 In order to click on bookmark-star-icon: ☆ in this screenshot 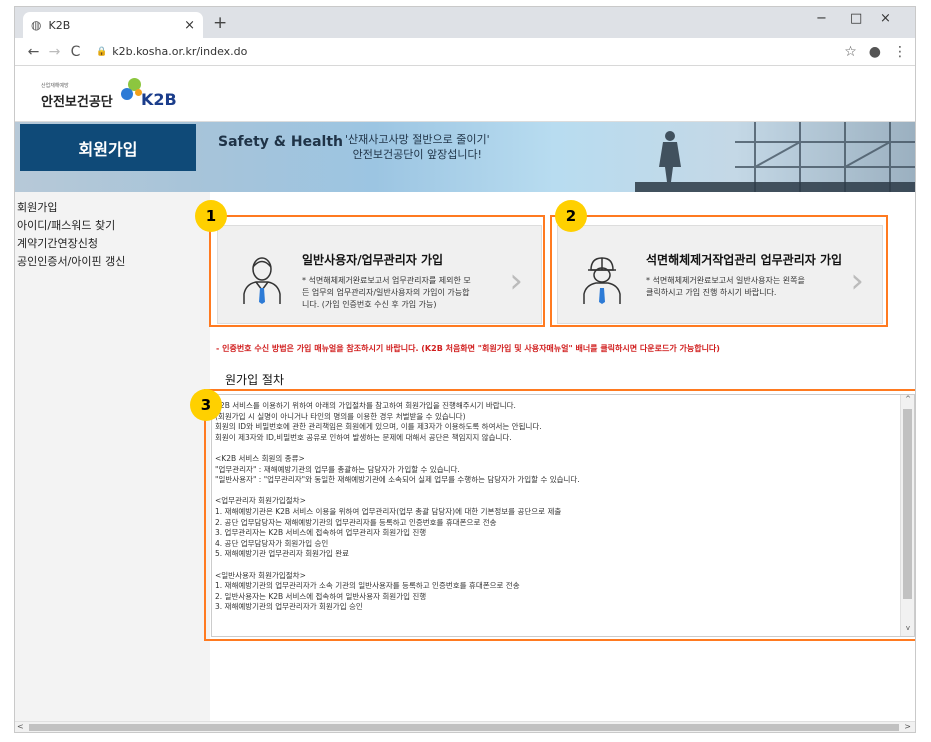, I will do `click(850, 52)`.